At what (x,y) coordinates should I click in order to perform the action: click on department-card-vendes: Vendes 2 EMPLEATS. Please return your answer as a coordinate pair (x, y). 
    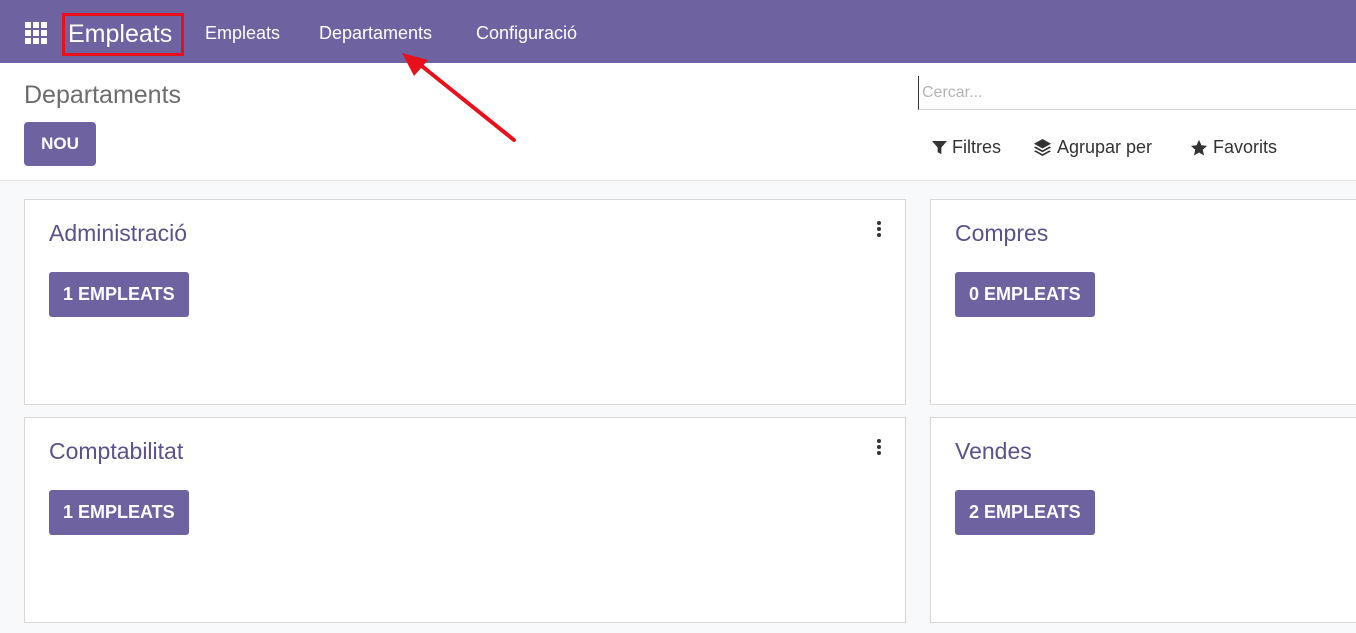
    Looking at the image, I should click on (1143, 520).